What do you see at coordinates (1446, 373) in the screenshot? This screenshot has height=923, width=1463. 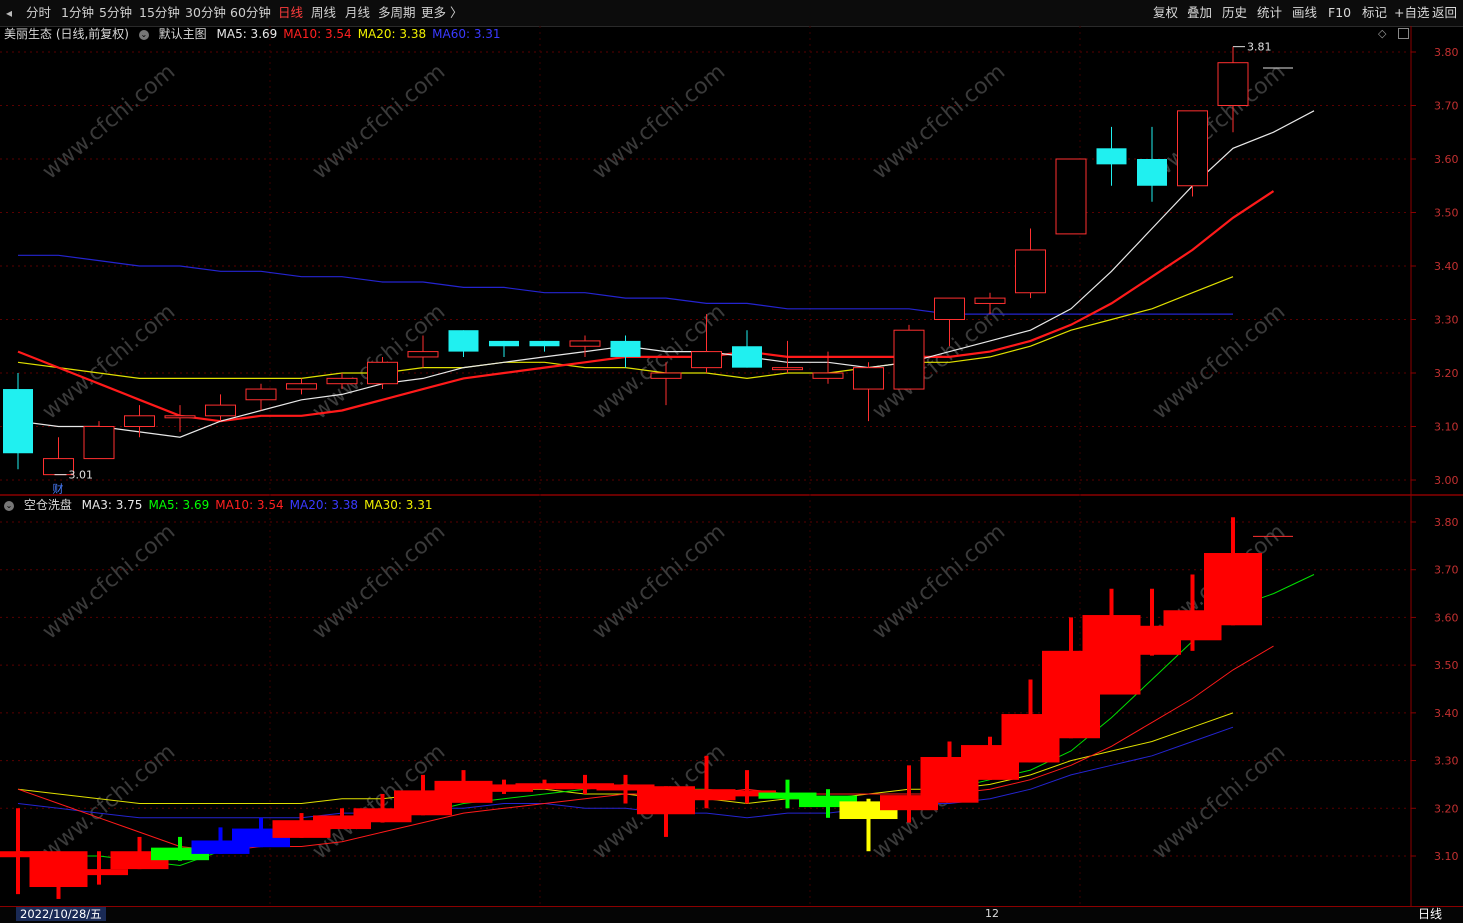 I see `main-tick-label: 3.20` at bounding box center [1446, 373].